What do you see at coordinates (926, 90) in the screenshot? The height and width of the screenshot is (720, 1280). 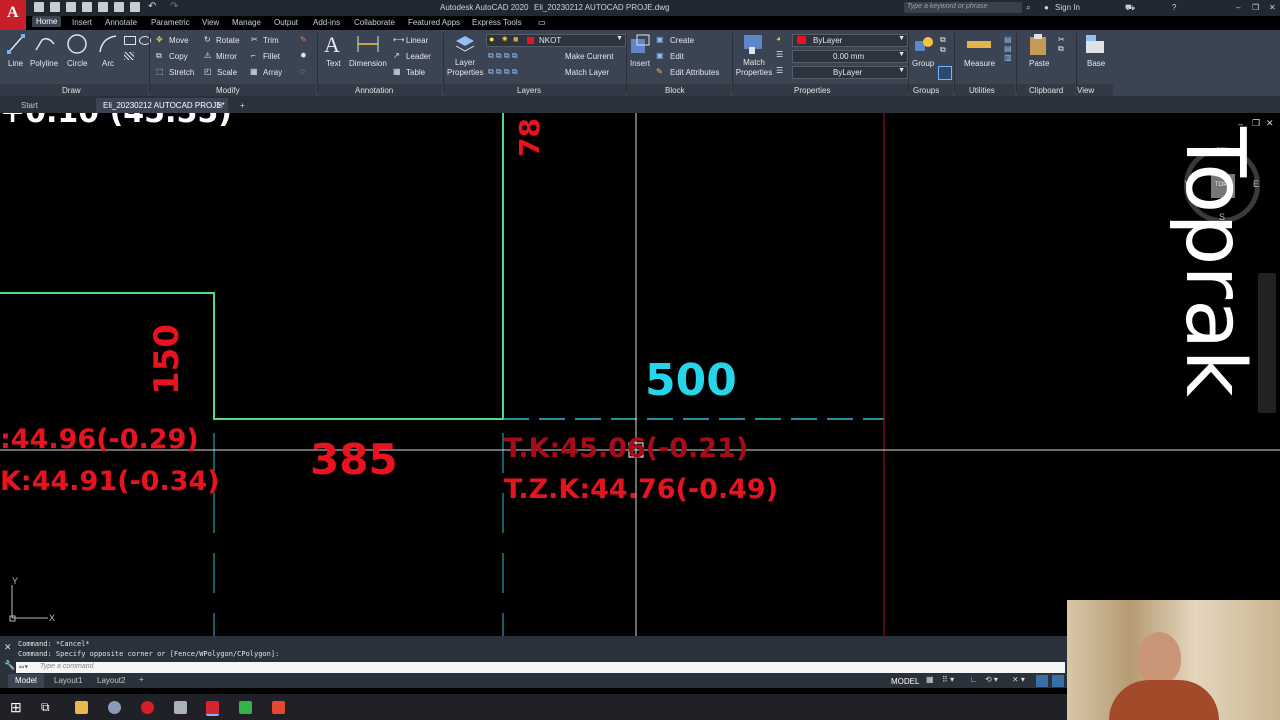 I see `groups-panel-title: Groups` at bounding box center [926, 90].